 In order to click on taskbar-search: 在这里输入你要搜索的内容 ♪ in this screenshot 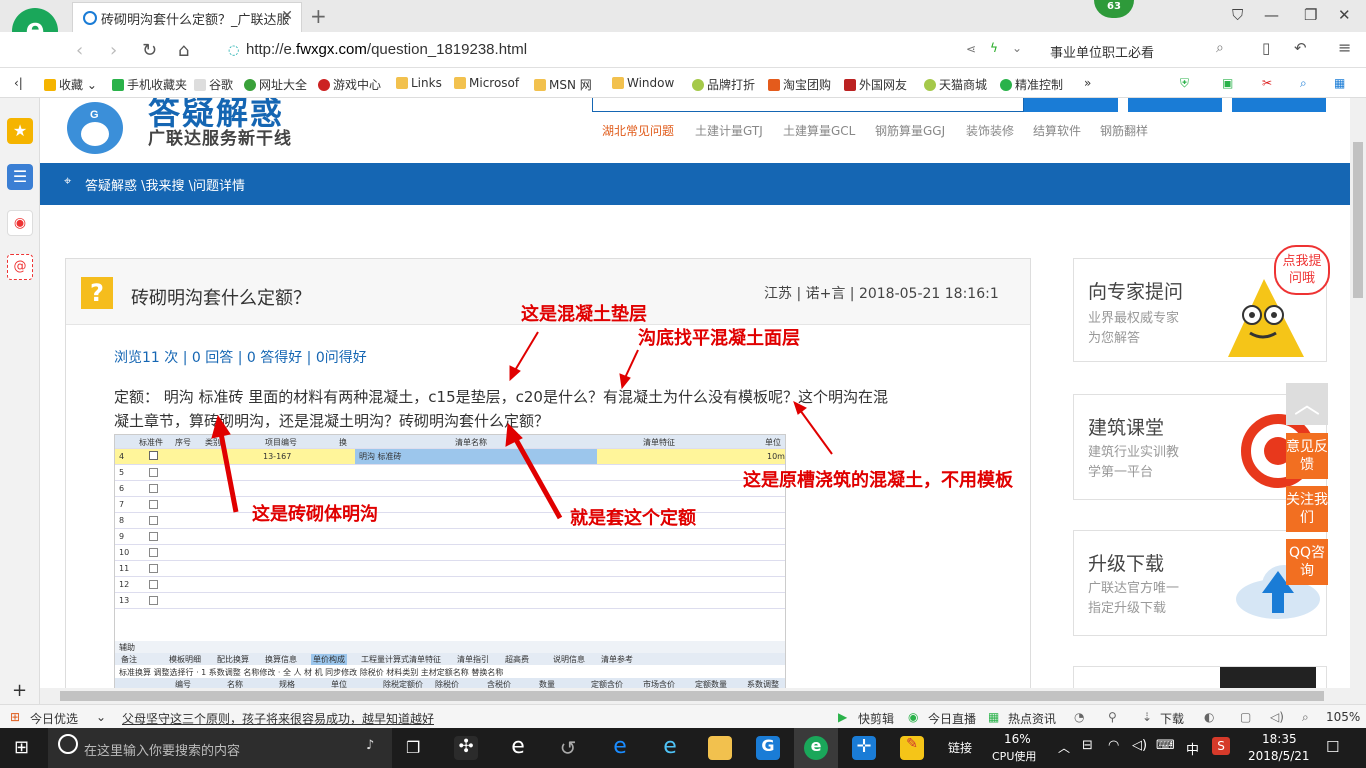, I will do `click(220, 748)`.